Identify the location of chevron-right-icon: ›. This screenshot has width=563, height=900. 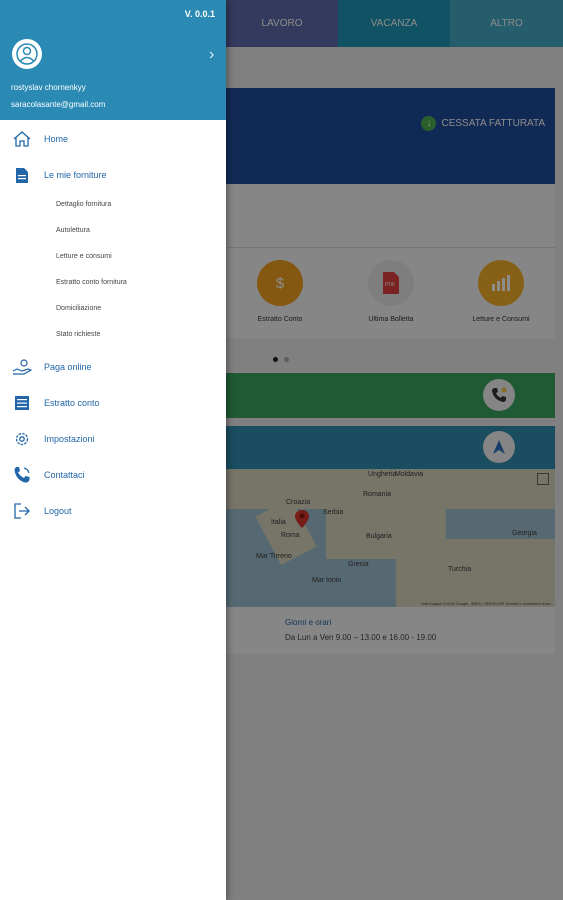
(211, 55).